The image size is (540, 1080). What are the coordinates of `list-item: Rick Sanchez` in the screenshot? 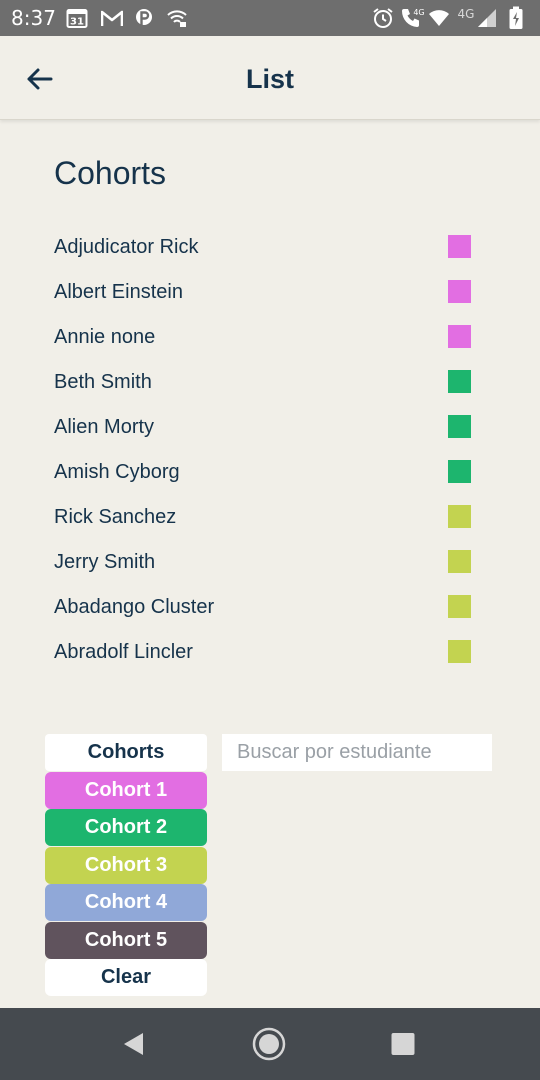 It's located at (264, 517).